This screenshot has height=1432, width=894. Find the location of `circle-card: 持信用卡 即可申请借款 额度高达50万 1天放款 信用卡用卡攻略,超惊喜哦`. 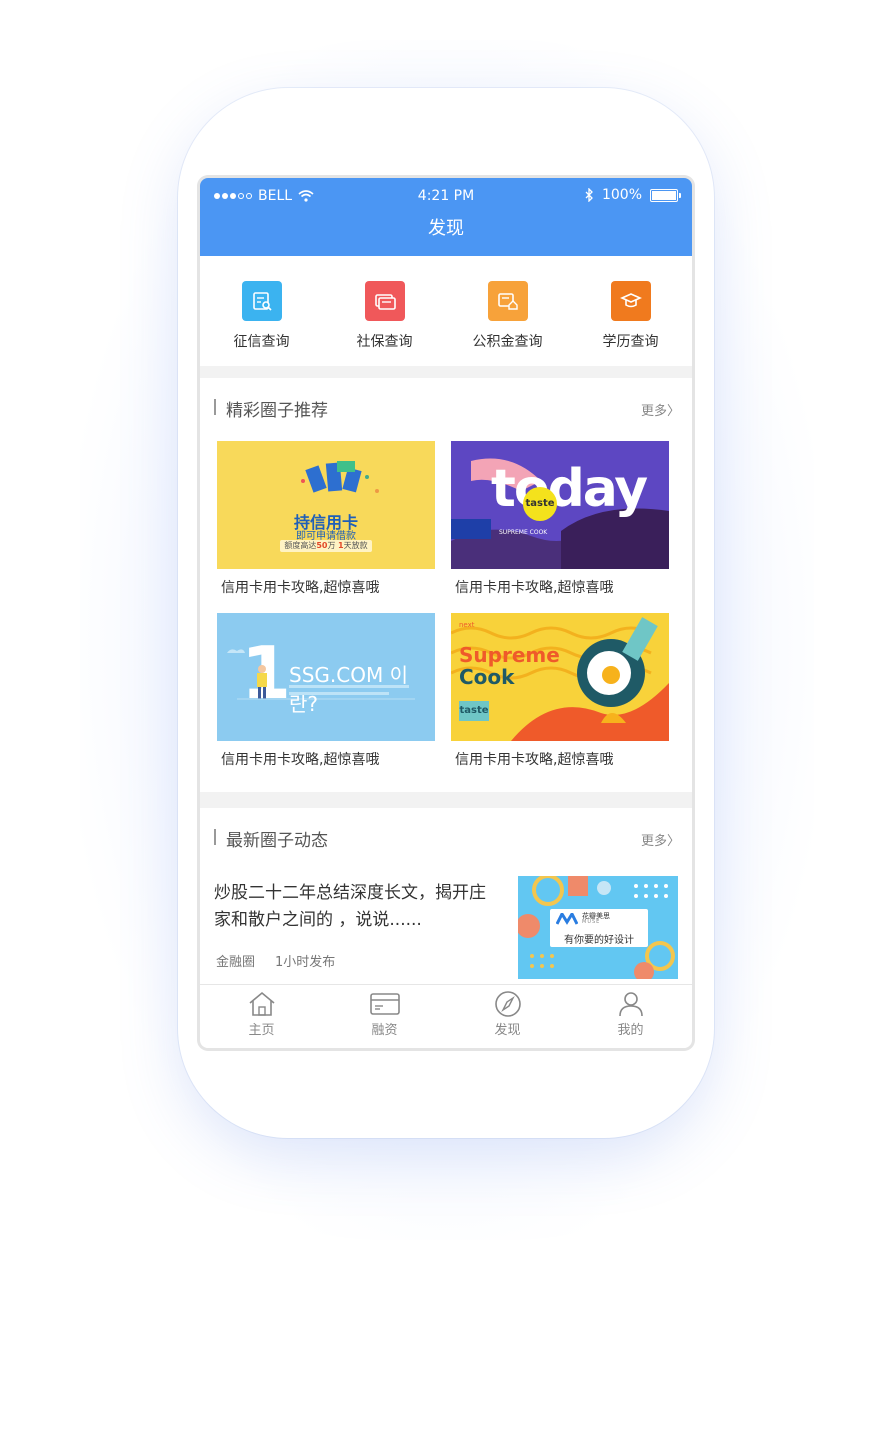

circle-card: 持信用卡 即可申请借款 额度高达50万 1天放款 信用卡用卡攻略,超惊喜哦 is located at coordinates (326, 519).